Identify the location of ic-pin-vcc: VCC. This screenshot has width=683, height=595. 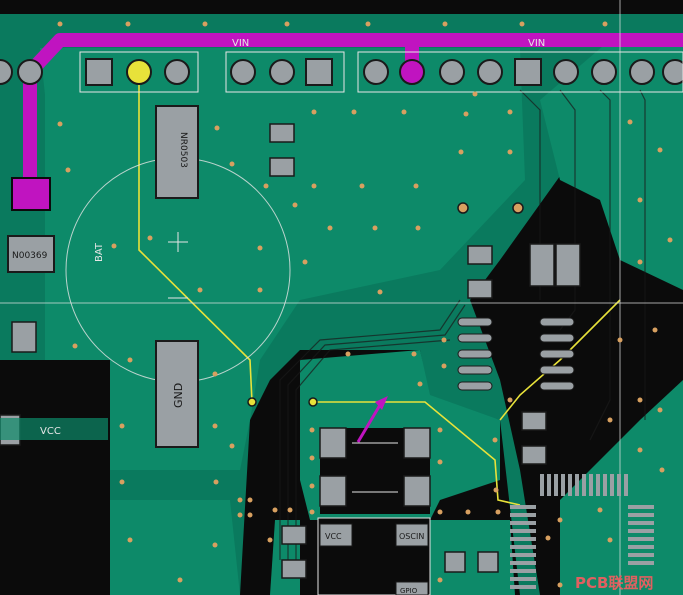
(333, 536).